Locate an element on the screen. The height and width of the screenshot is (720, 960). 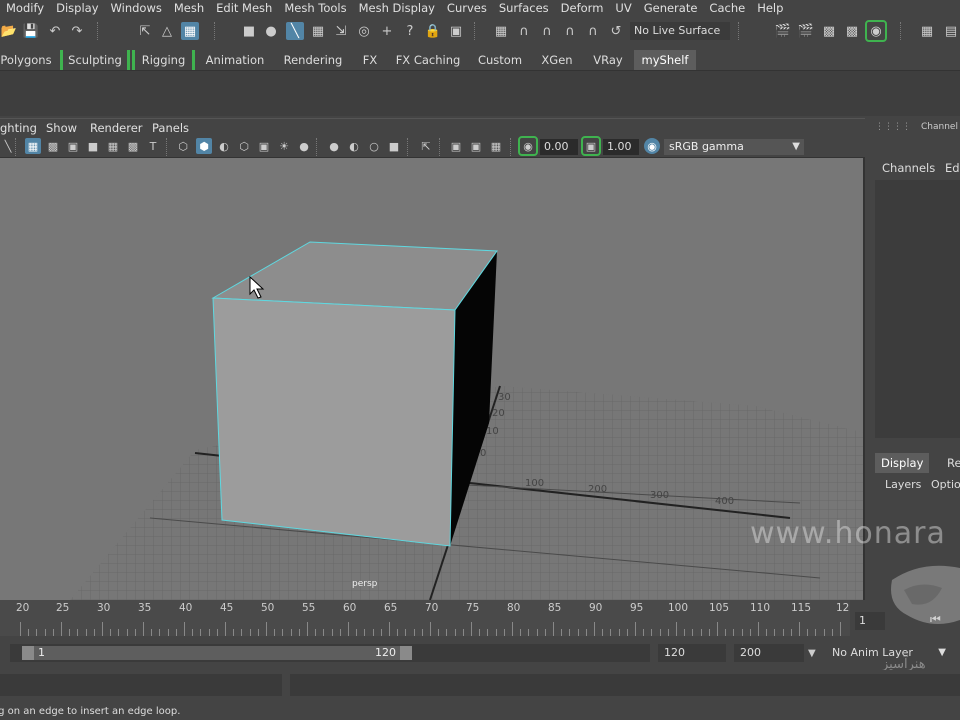
hypershade-icon: ◉ is located at coordinates (876, 31).